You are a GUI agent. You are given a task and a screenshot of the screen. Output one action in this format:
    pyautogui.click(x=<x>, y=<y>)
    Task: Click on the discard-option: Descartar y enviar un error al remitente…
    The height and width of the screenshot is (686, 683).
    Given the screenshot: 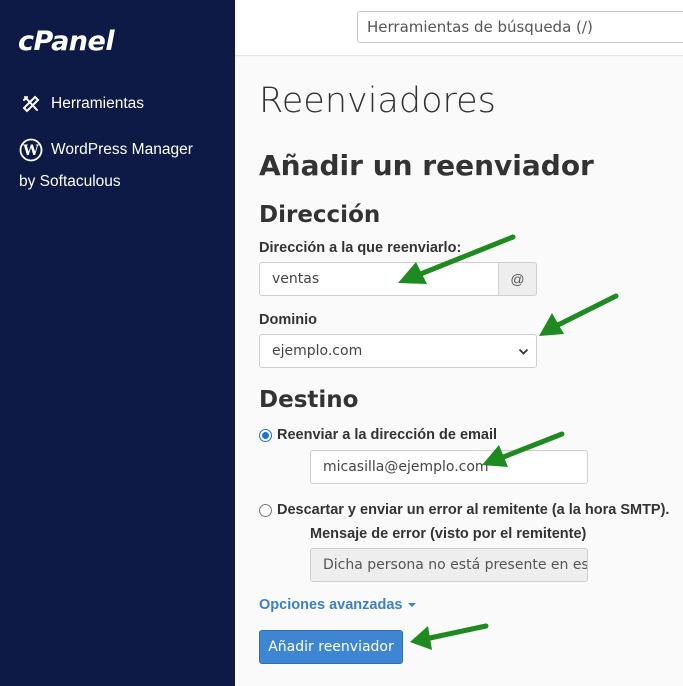 What is the action you would take?
    pyautogui.click(x=464, y=510)
    